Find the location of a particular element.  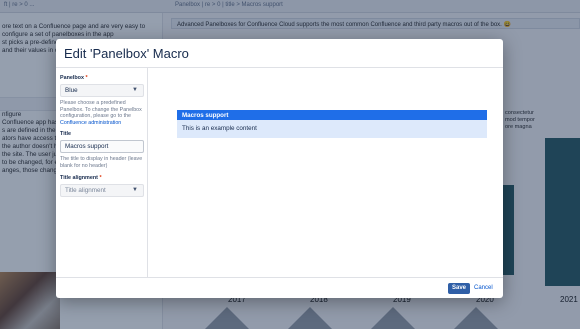

panelbox-preview-header: Macros support is located at coordinates (332, 115).